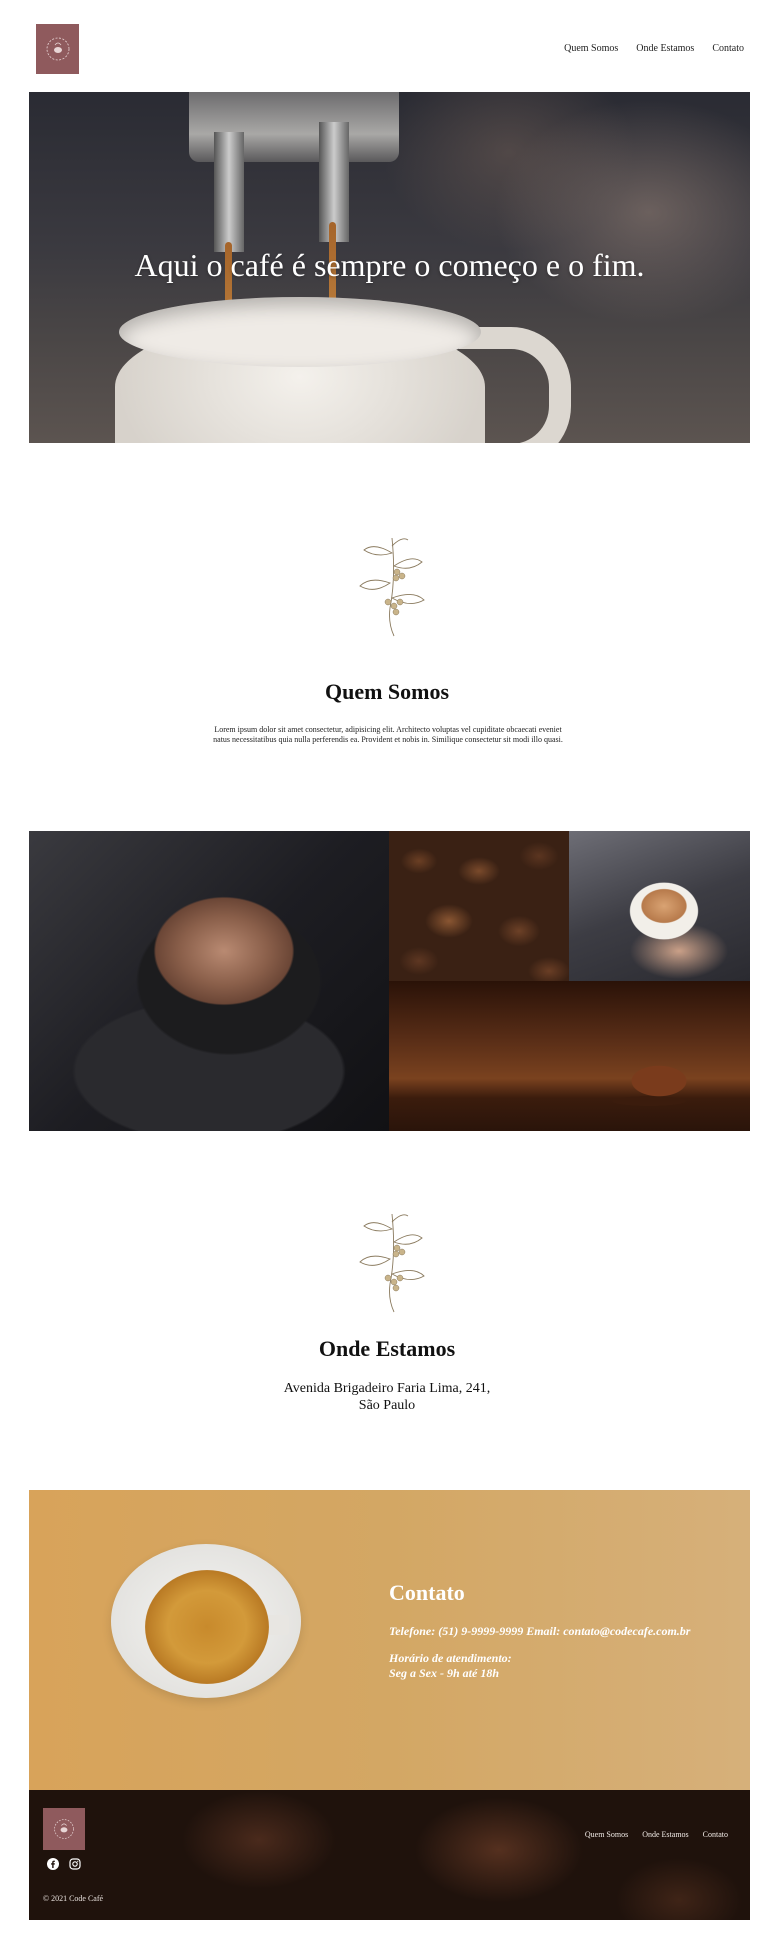 Image resolution: width=774 pixels, height=1937 pixels. What do you see at coordinates (659, 906) in the screenshot?
I see `barista-pouring-image` at bounding box center [659, 906].